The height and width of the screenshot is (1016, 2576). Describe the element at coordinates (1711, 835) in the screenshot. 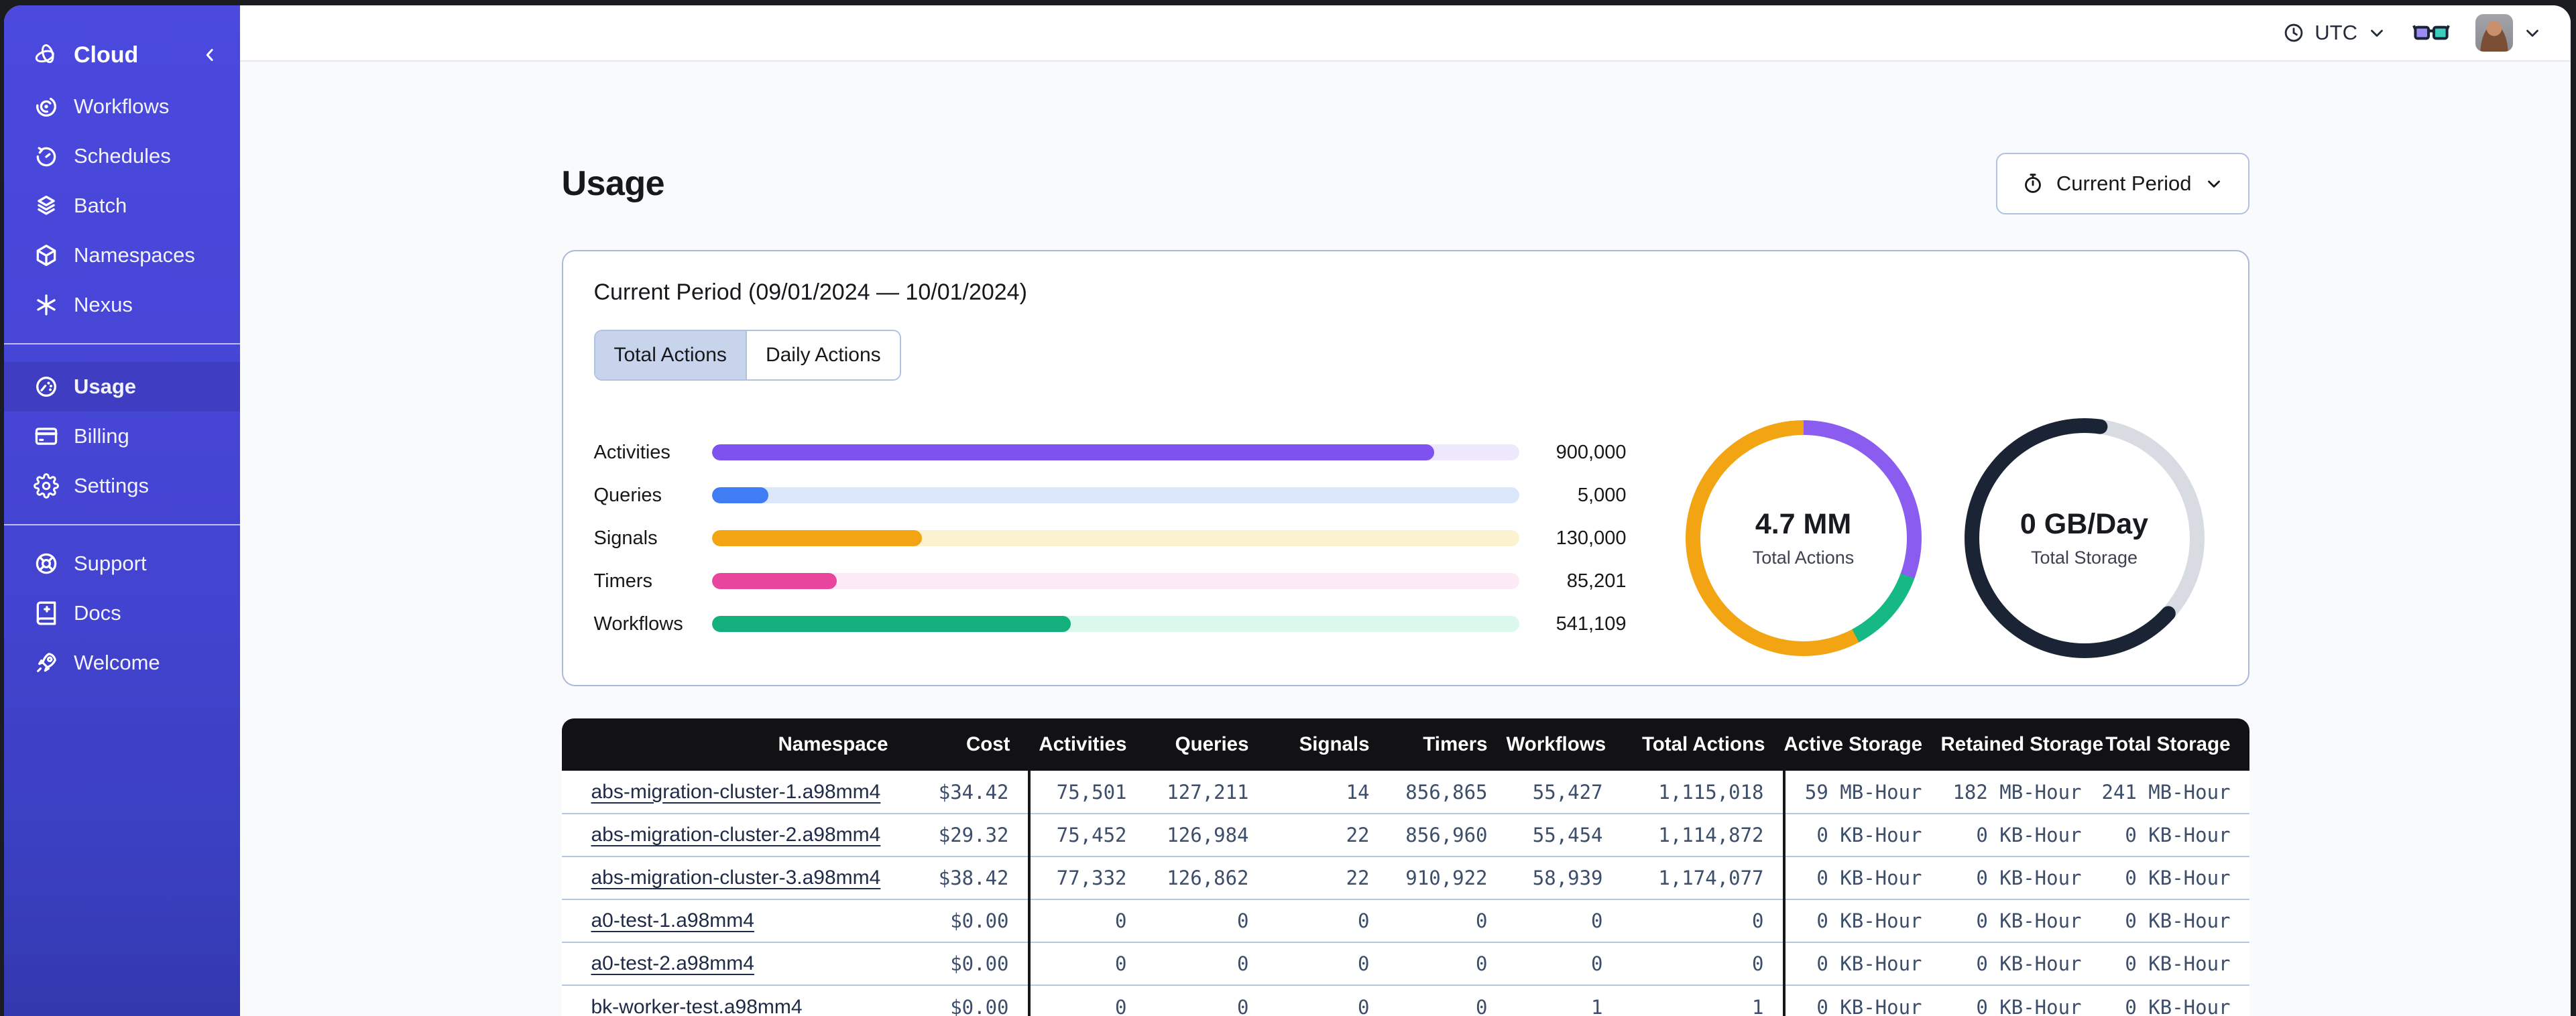

I see `cell-total-actions: 1,114,872` at that location.